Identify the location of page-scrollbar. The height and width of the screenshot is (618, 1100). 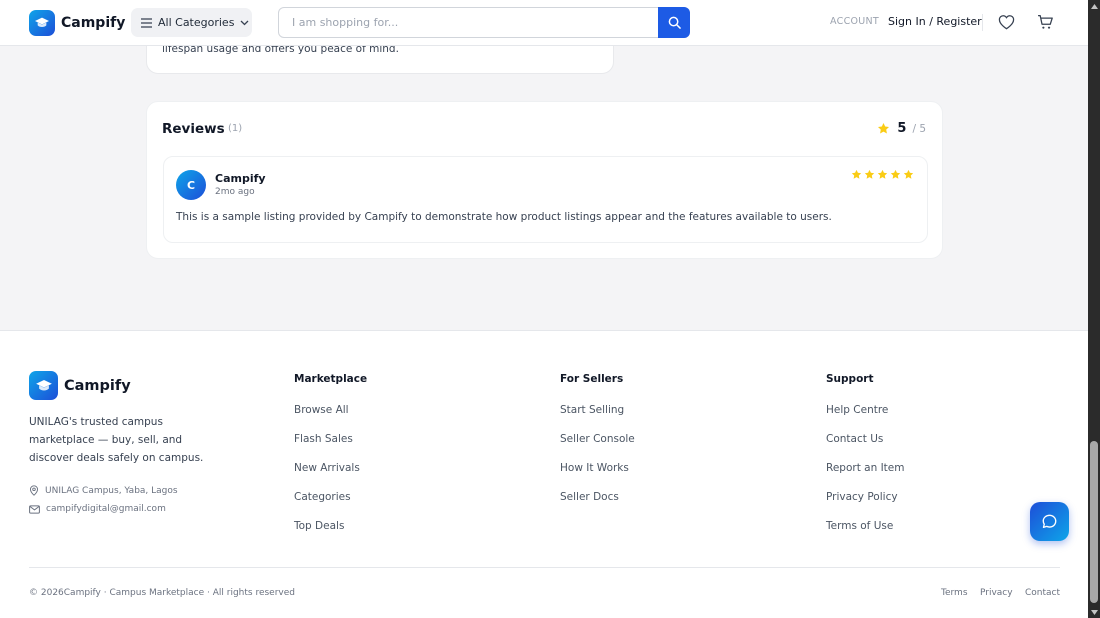
(1094, 309).